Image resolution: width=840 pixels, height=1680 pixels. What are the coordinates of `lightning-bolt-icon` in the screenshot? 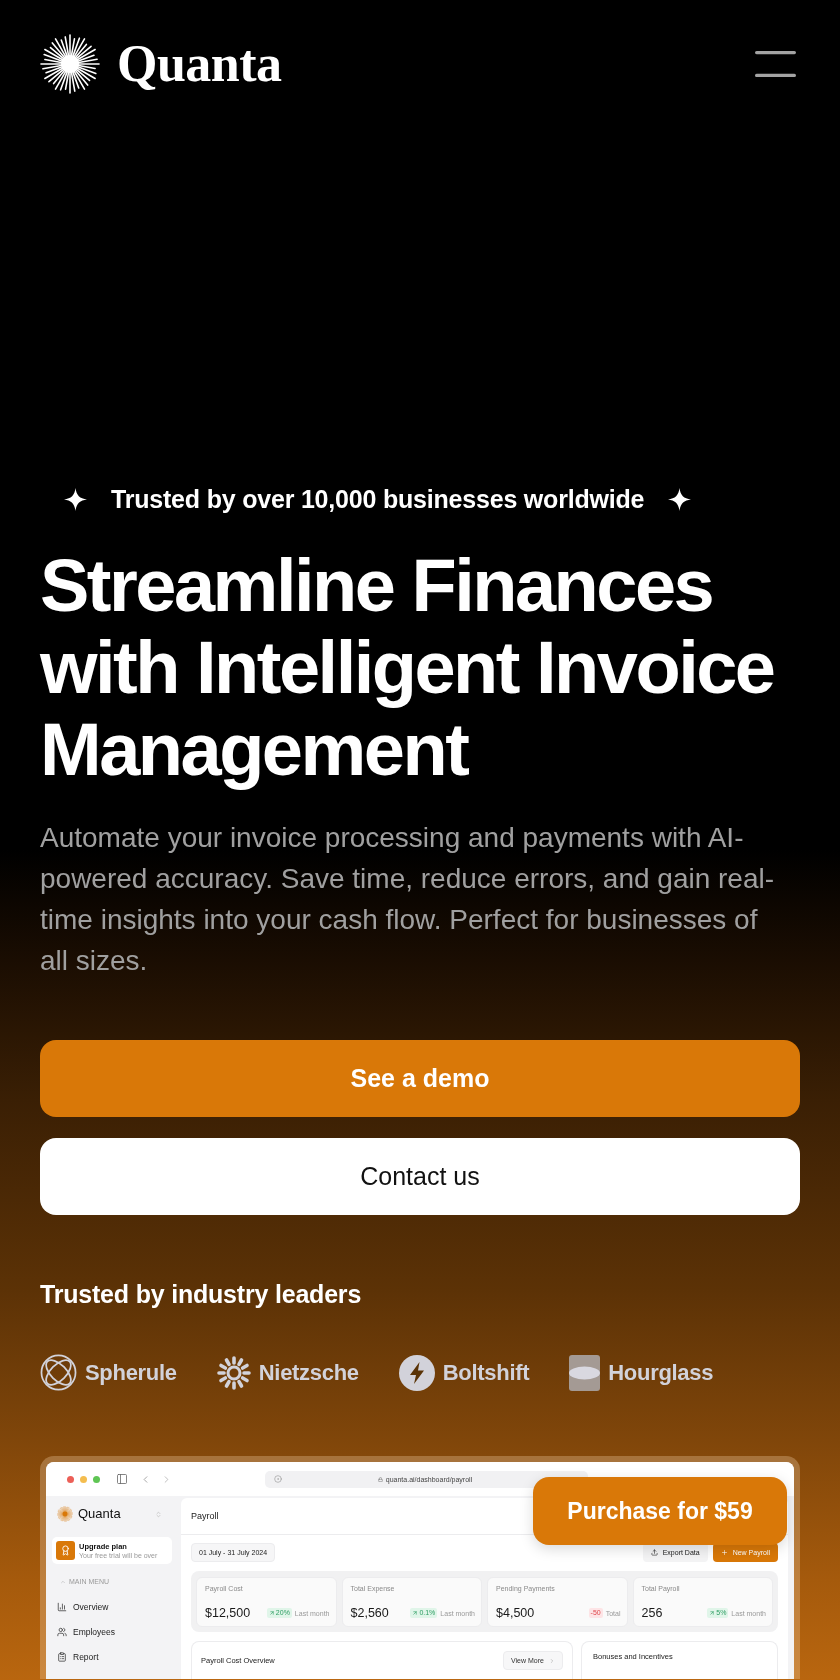 It's located at (416, 1372).